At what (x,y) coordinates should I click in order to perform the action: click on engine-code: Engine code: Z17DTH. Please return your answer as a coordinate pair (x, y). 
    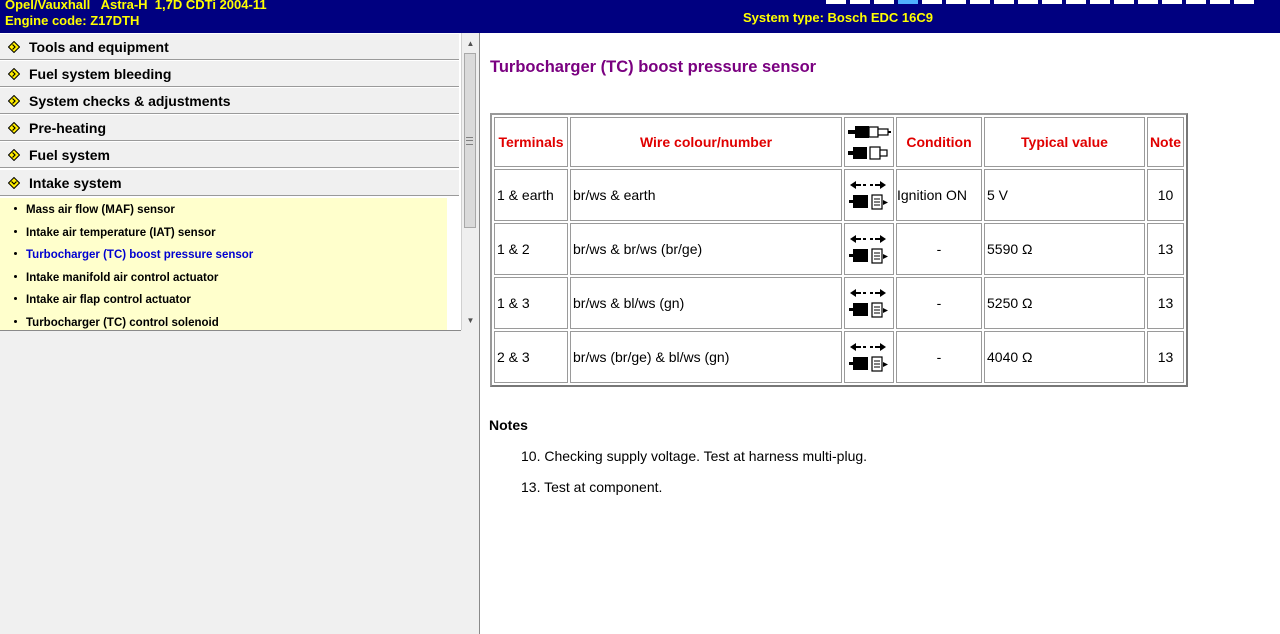
    Looking at the image, I should click on (72, 20).